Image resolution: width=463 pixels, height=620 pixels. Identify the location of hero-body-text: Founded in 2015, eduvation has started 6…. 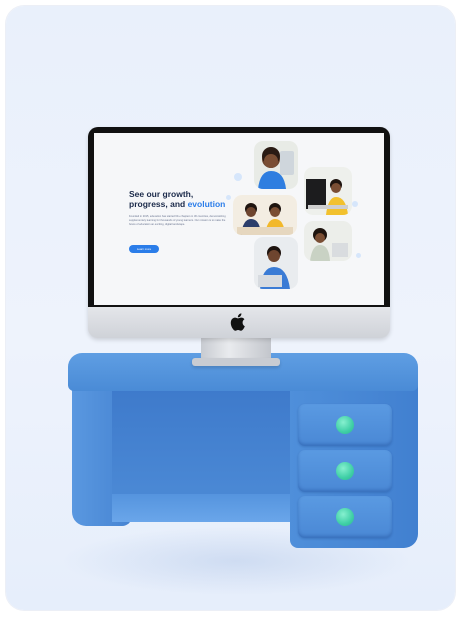
(177, 220).